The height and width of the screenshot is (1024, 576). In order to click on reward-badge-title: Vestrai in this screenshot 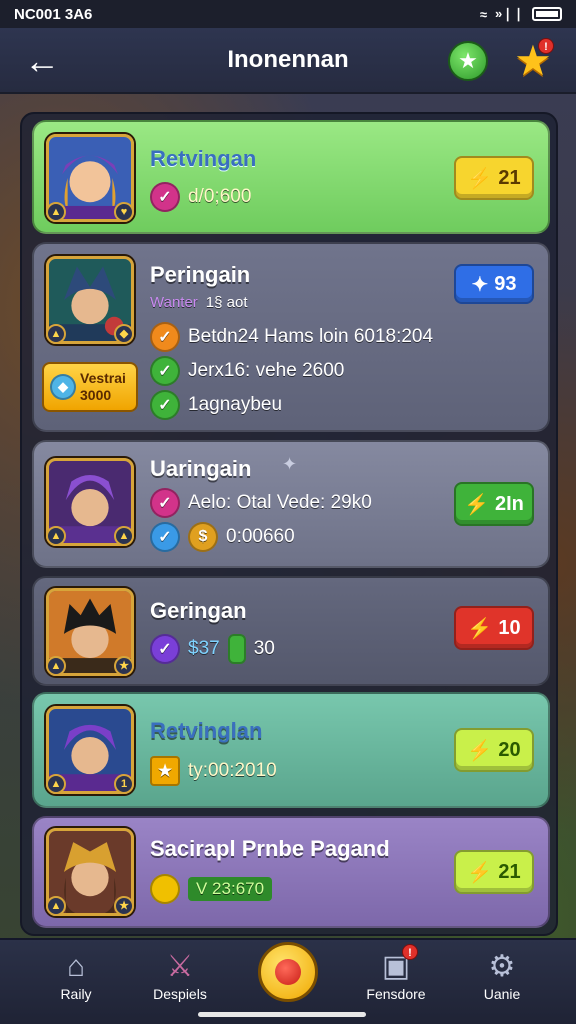, I will do `click(103, 378)`.